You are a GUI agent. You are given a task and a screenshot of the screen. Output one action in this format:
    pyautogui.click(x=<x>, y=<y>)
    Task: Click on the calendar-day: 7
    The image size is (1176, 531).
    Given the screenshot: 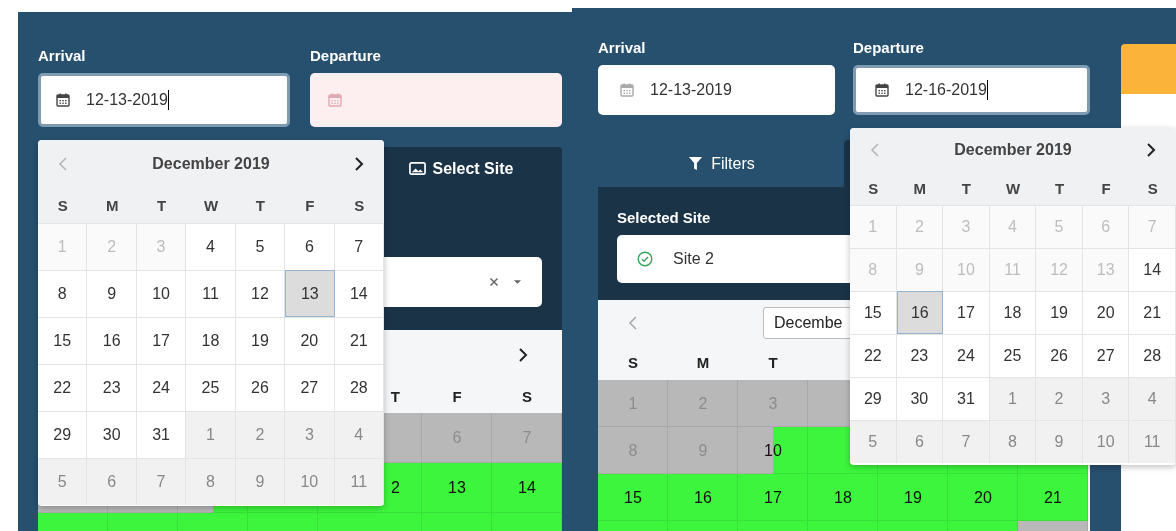 What is the action you would take?
    pyautogui.click(x=359, y=246)
    